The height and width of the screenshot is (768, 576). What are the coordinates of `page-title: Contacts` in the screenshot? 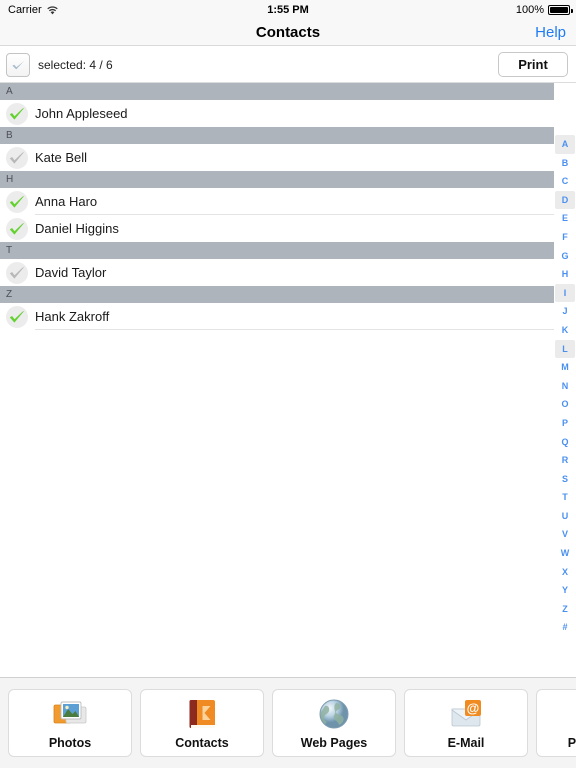 It's located at (288, 32).